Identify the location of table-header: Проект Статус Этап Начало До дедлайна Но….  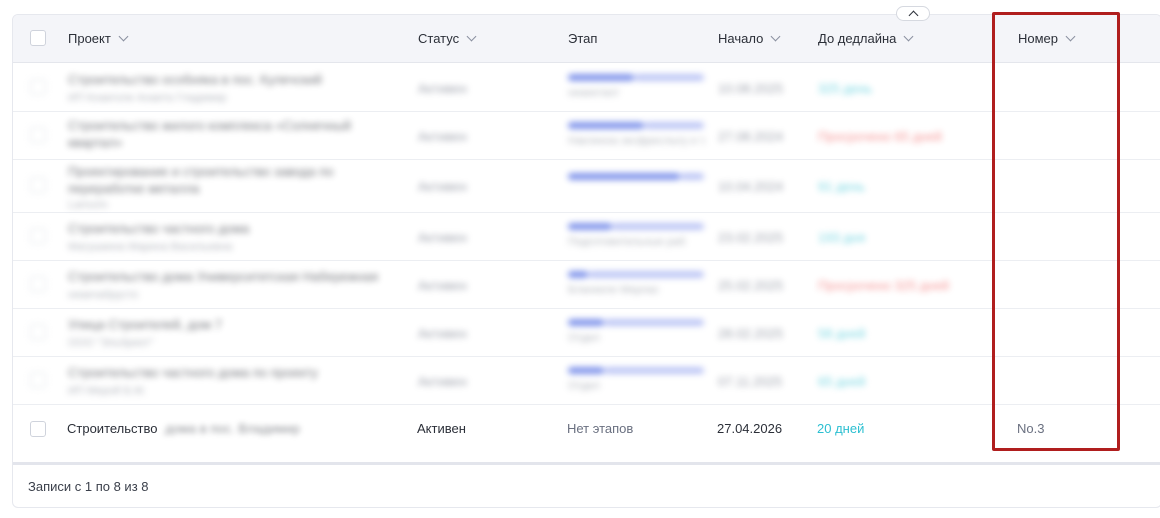
(586, 39).